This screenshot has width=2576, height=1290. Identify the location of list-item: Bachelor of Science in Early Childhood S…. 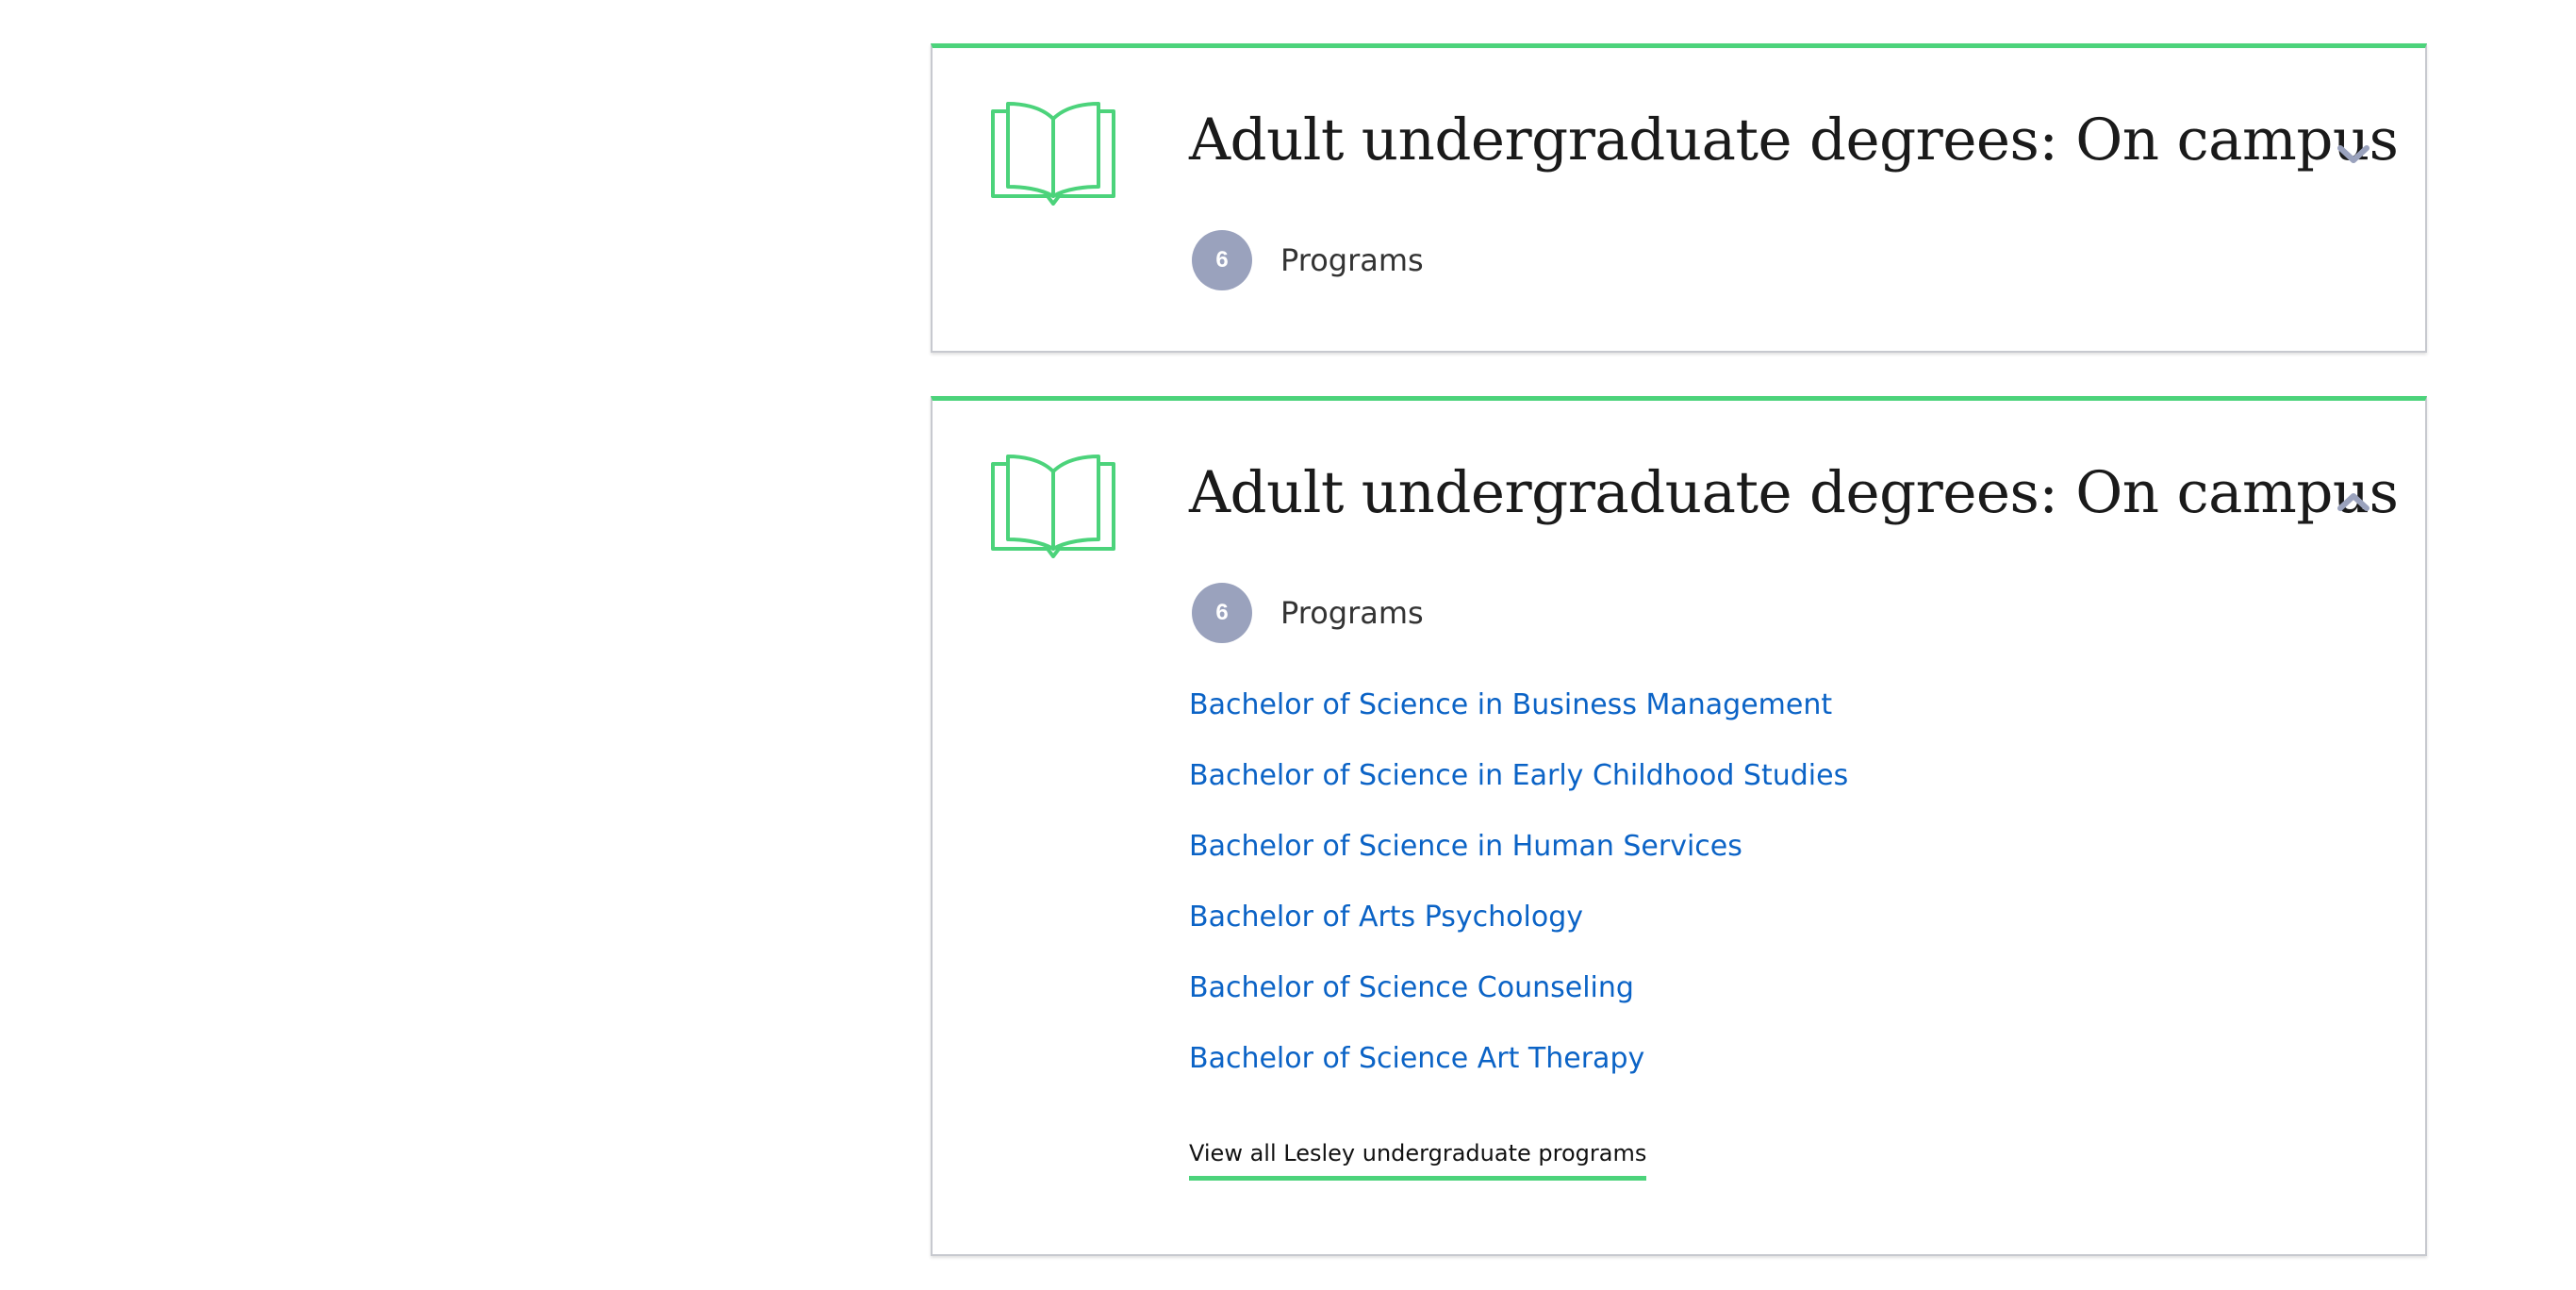
(1518, 792).